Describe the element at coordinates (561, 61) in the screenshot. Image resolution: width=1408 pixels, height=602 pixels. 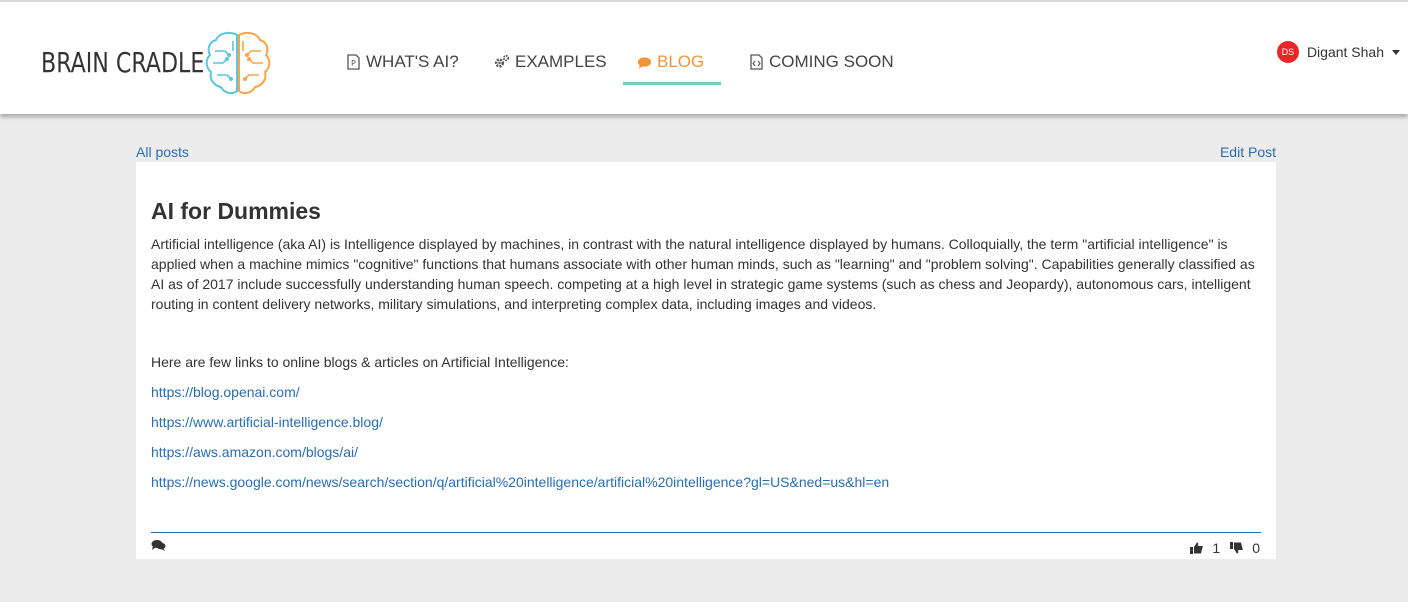
I see `nav-label: EXAMPLES` at that location.